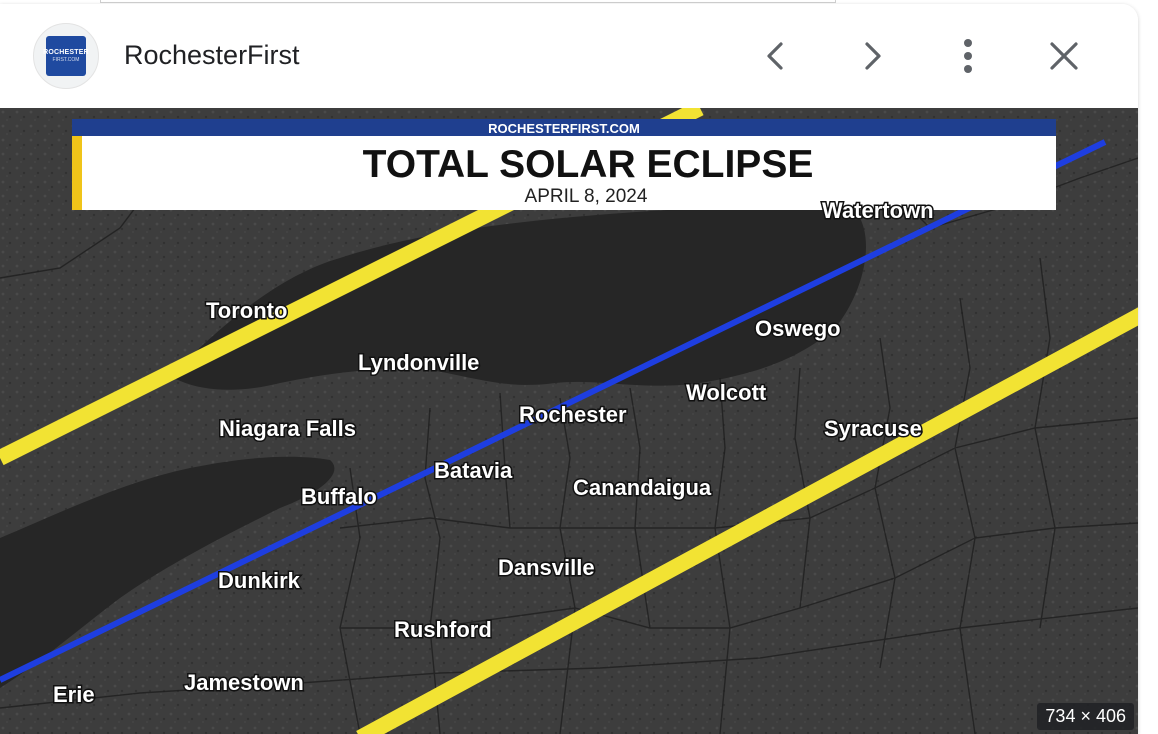 The height and width of the screenshot is (734, 1158). I want to click on chevron-left-icon, so click(775, 56).